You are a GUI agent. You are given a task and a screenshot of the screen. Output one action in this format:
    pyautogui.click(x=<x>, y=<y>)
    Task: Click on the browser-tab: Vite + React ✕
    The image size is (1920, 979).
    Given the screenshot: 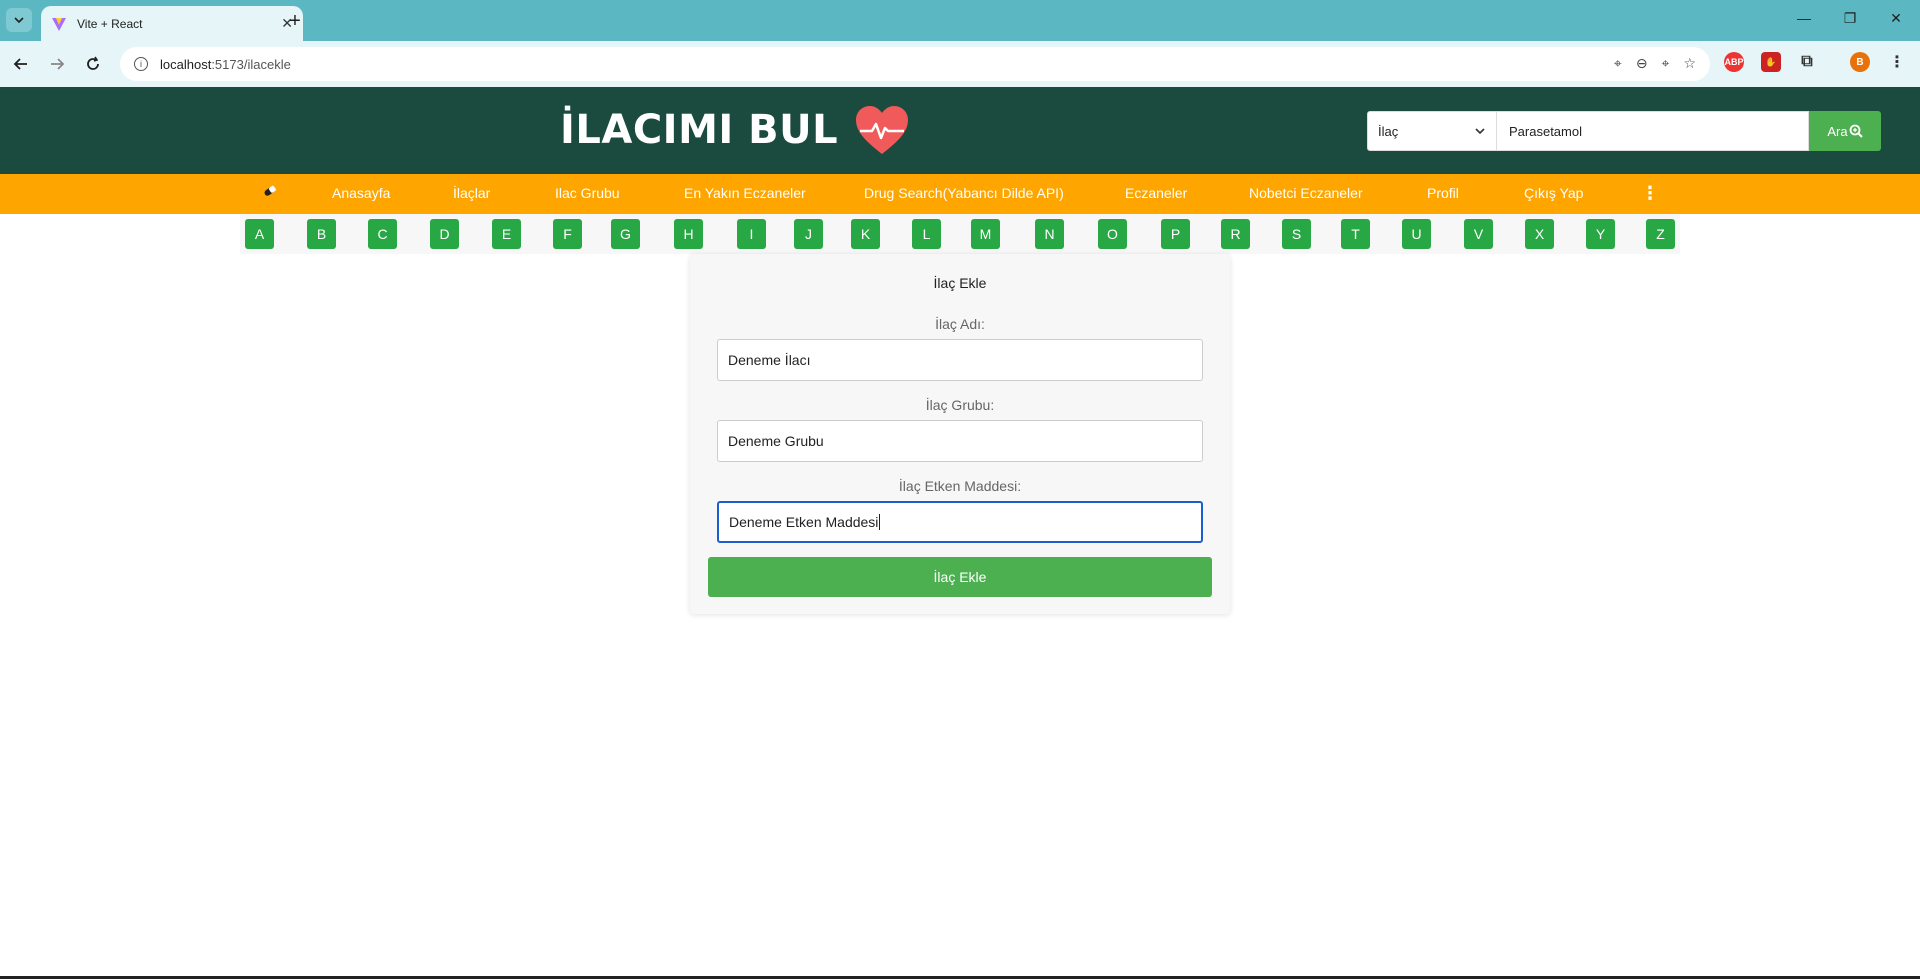 What is the action you would take?
    pyautogui.click(x=172, y=23)
    